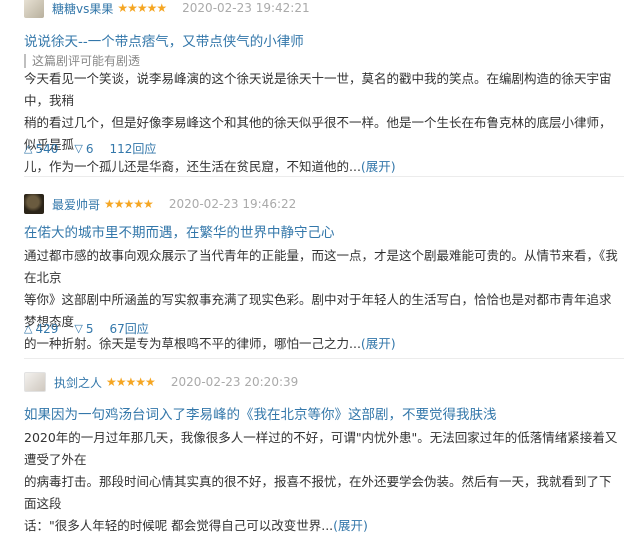 This screenshot has width=640, height=537. I want to click on author-name: 最爱帅哥, so click(76, 204).